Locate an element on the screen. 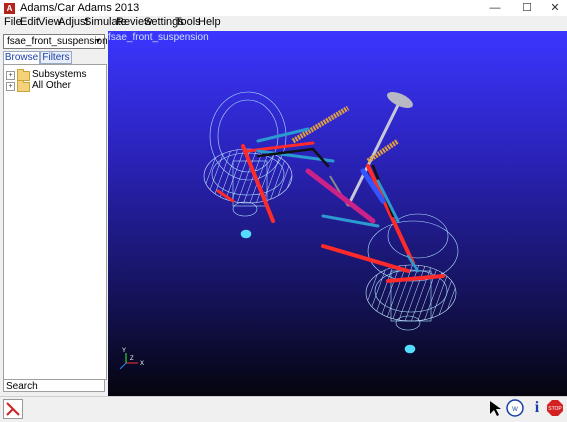 This screenshot has height=422, width=567. close-button: ✕ is located at coordinates (554, 8).